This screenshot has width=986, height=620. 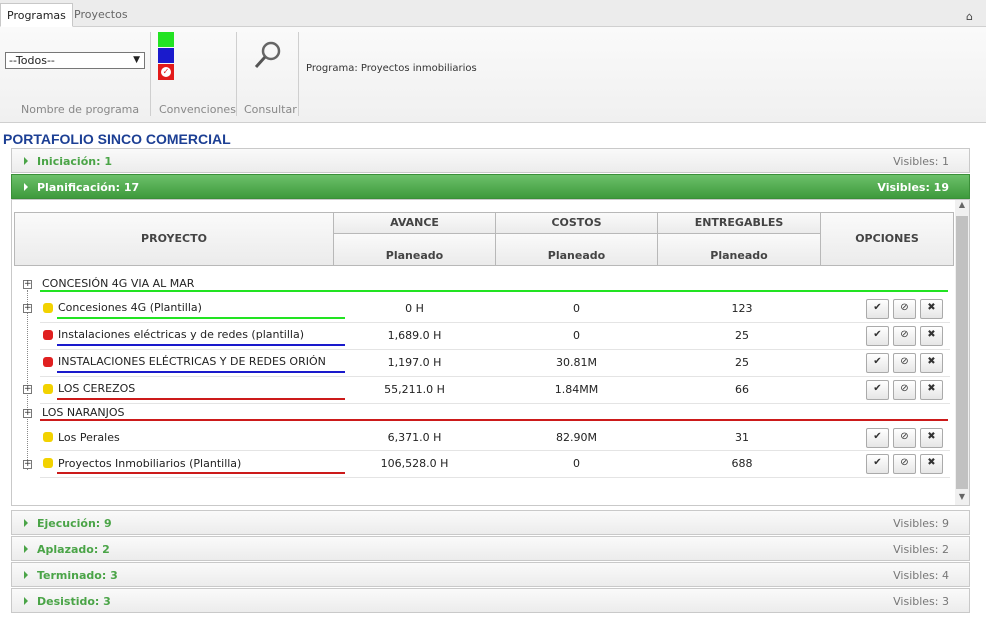 What do you see at coordinates (921, 161) in the screenshot?
I see `stage-visible-count: Visibles: 1` at bounding box center [921, 161].